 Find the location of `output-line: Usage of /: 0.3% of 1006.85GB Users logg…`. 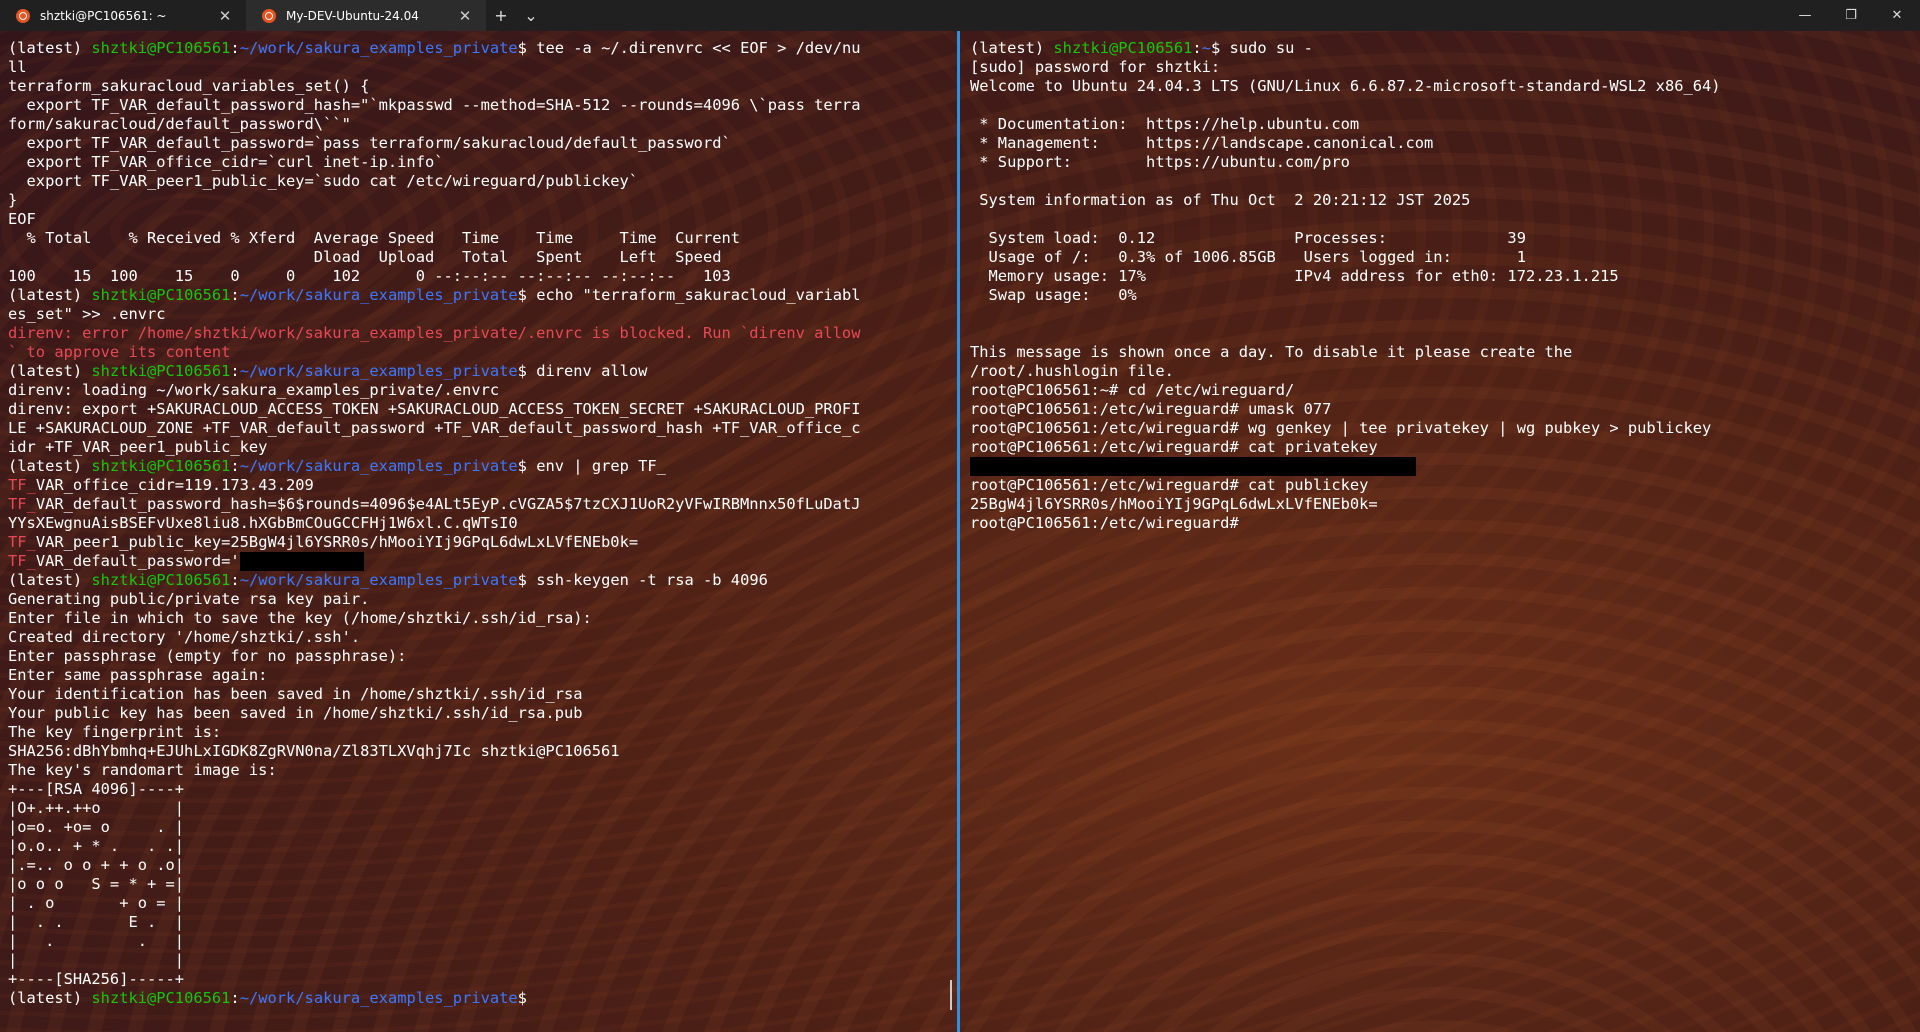

output-line: Usage of /: 0.3% of 1006.85GB Users logg… is located at coordinates (1248, 257).